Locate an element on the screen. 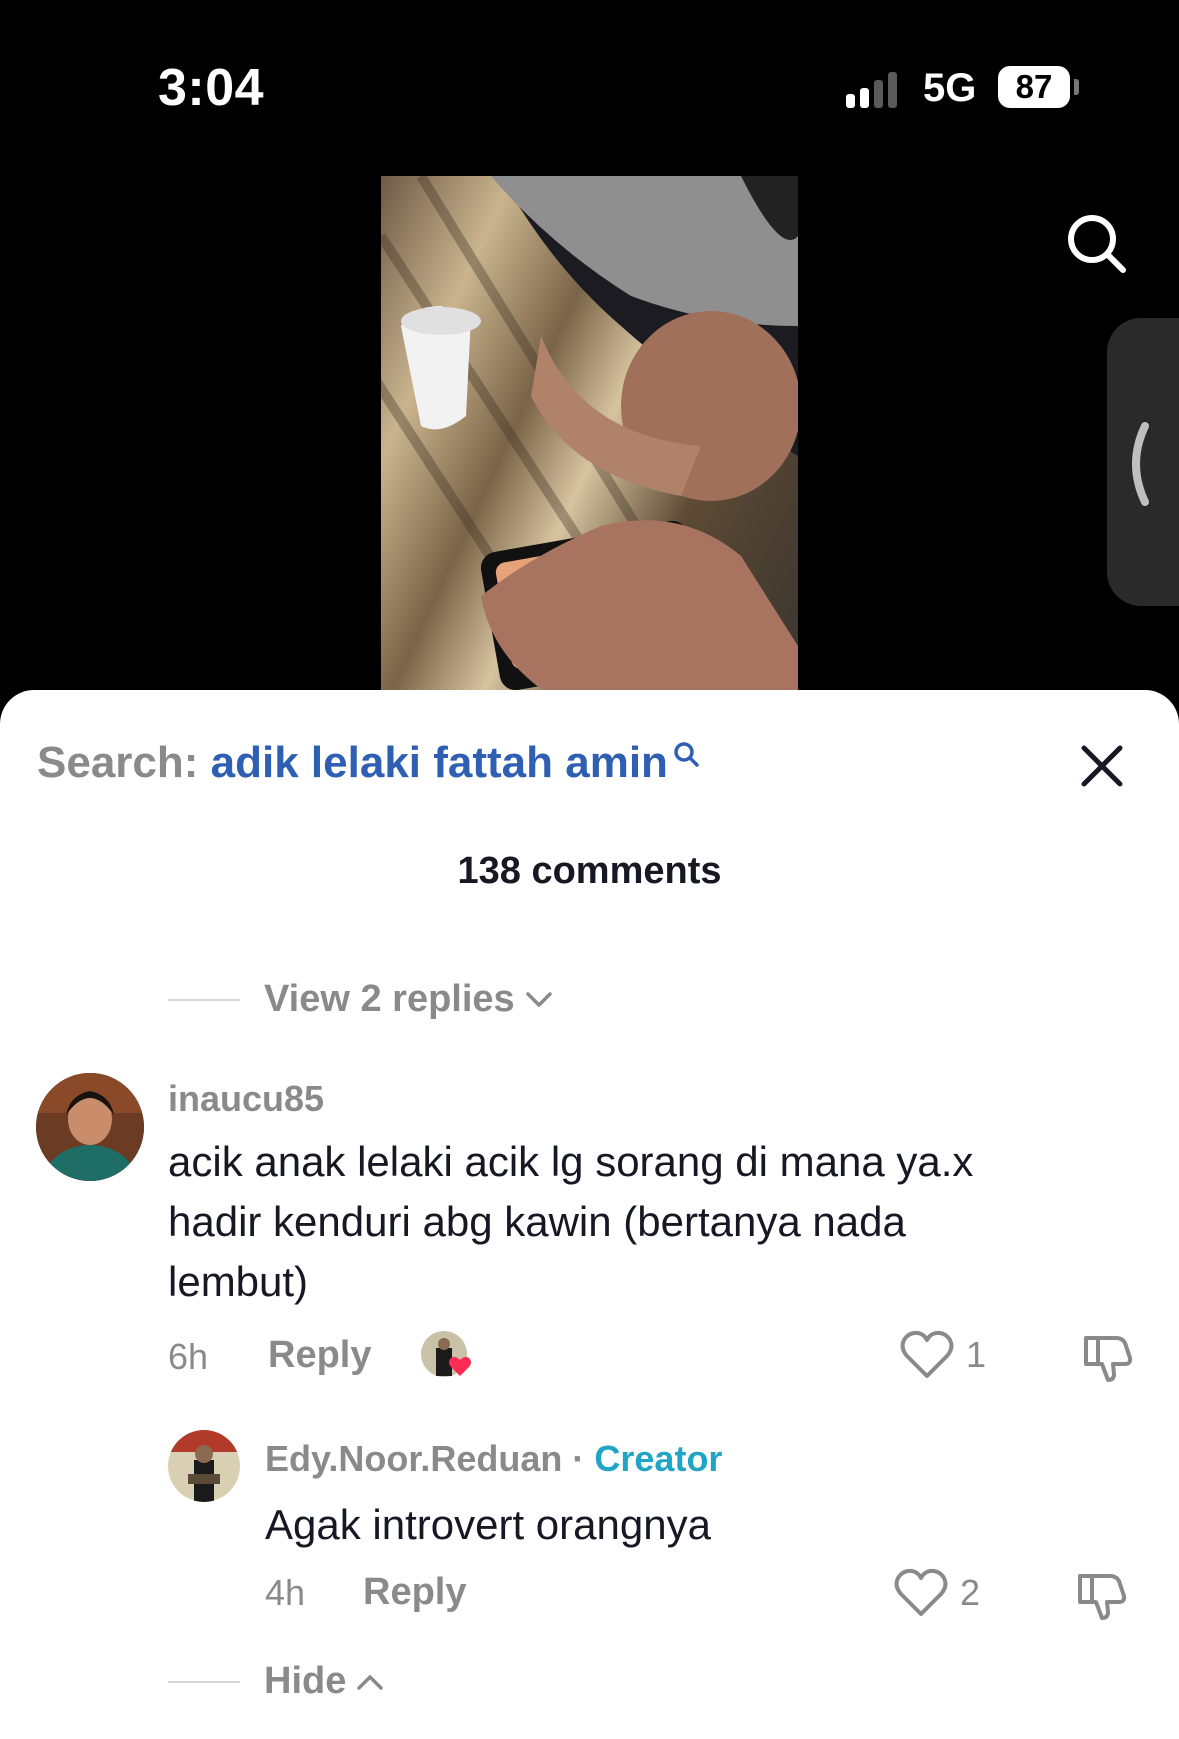 The image size is (1179, 1739). like-button: 2 is located at coordinates (937, 1593).